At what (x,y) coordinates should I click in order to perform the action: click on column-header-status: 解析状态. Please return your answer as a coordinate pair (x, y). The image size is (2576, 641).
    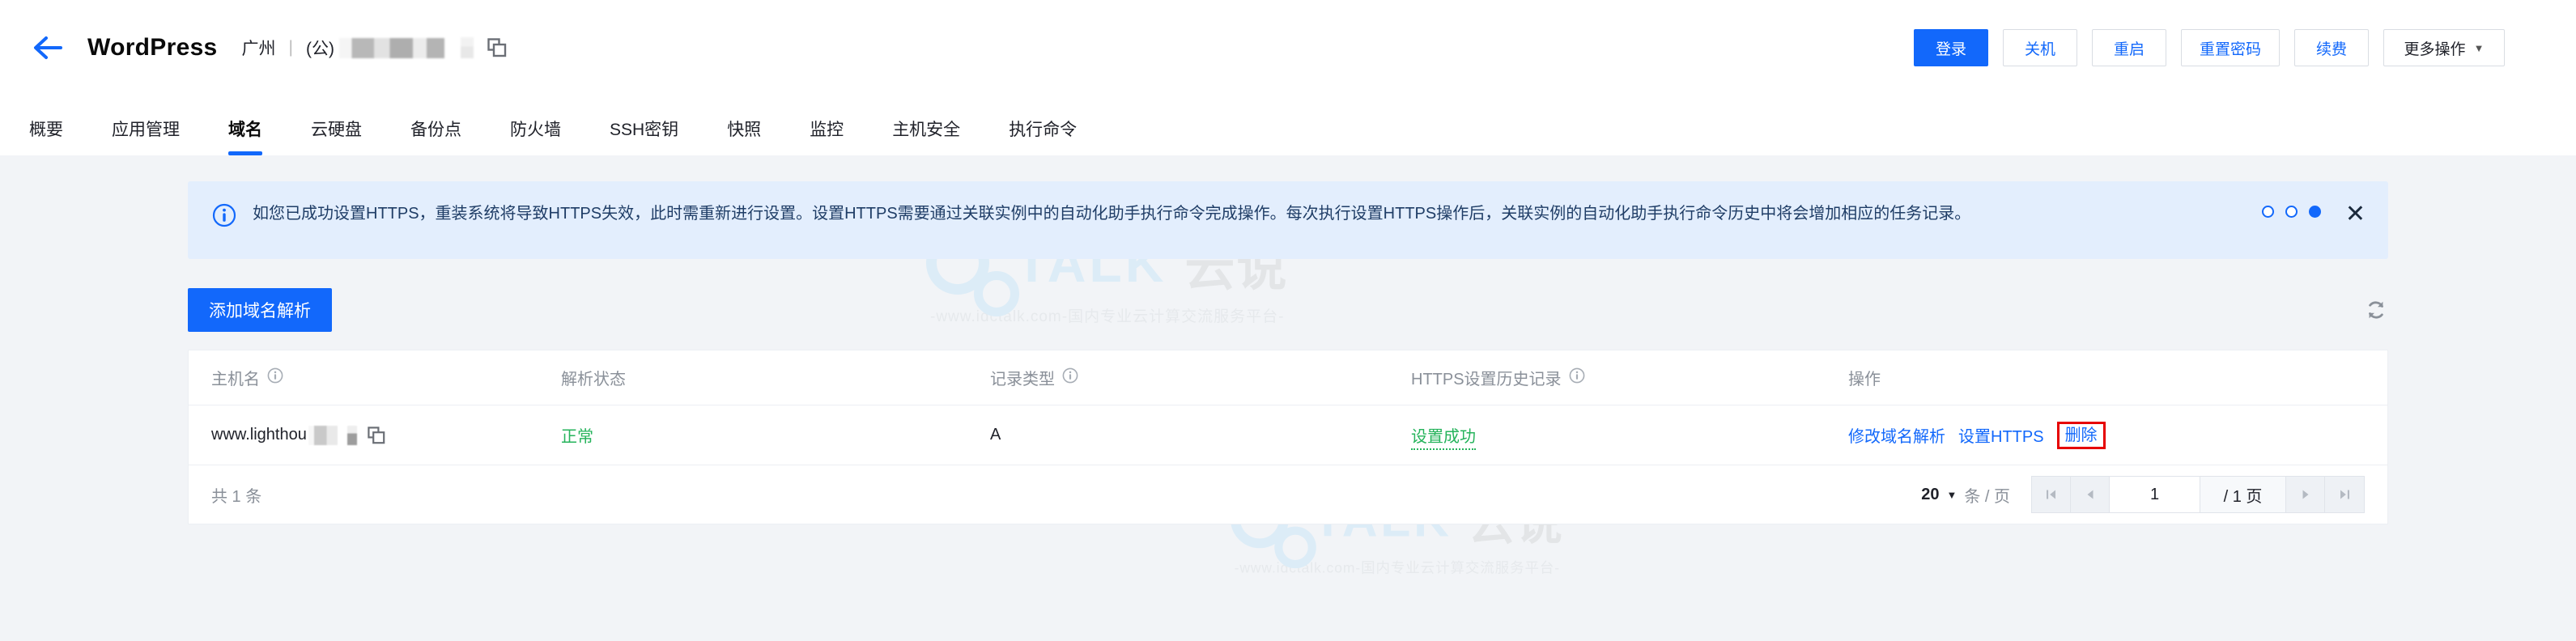
    Looking at the image, I should click on (593, 380).